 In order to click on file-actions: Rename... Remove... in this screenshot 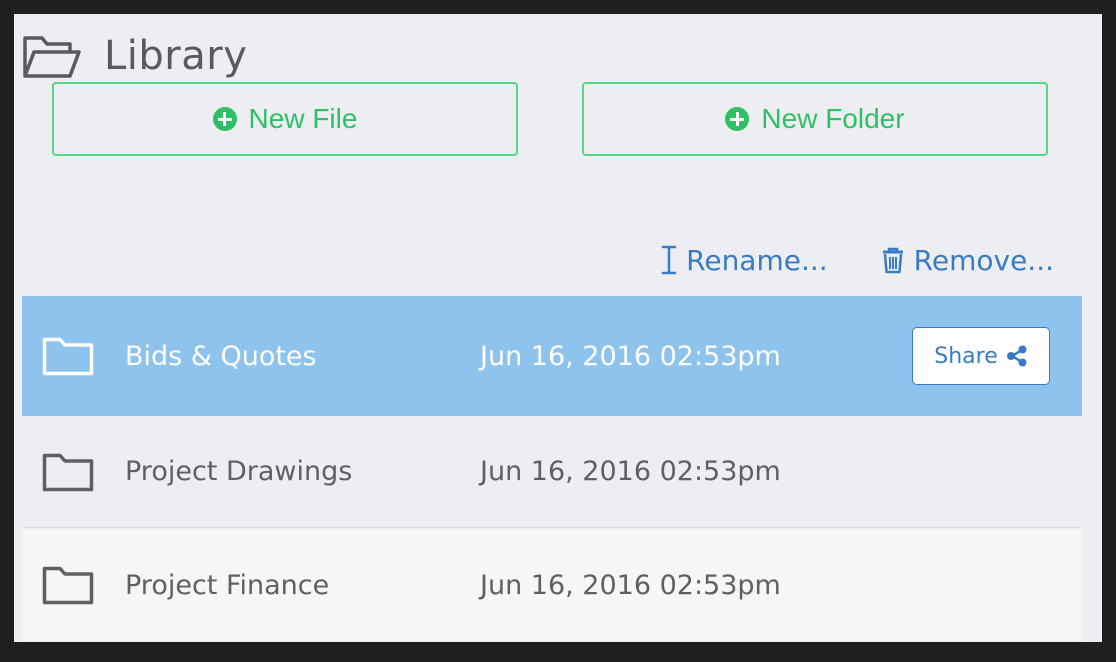, I will do `click(857, 260)`.